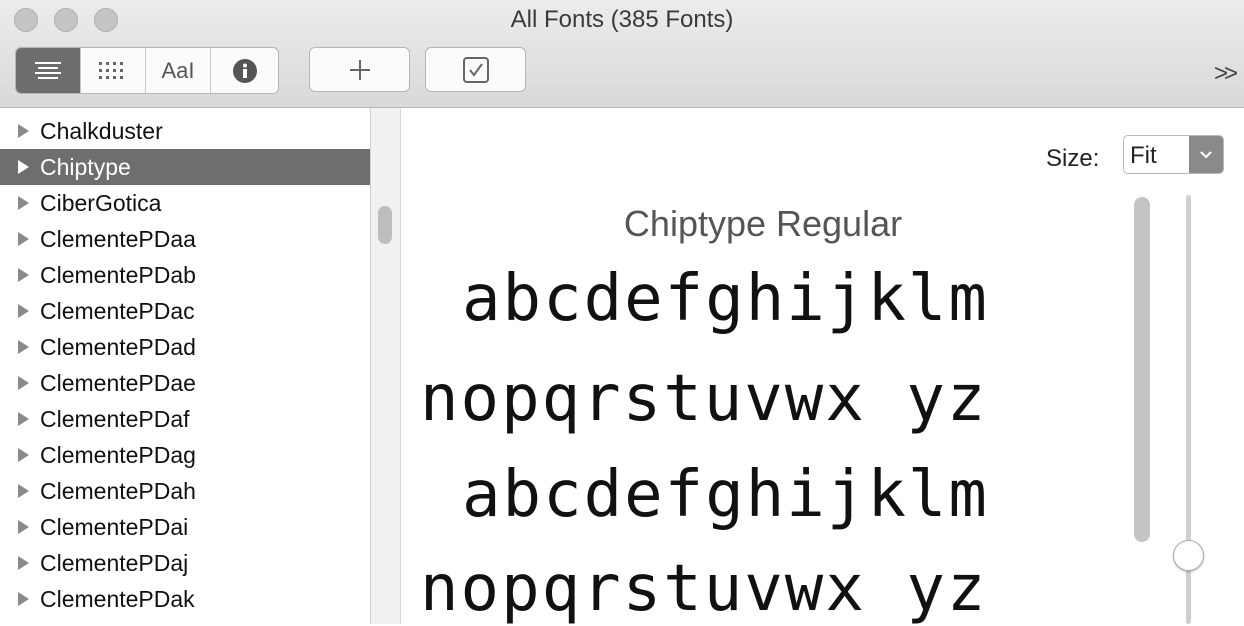 This screenshot has width=1244, height=626. What do you see at coordinates (1173, 154) in the screenshot?
I see `size-popup: Fit` at bounding box center [1173, 154].